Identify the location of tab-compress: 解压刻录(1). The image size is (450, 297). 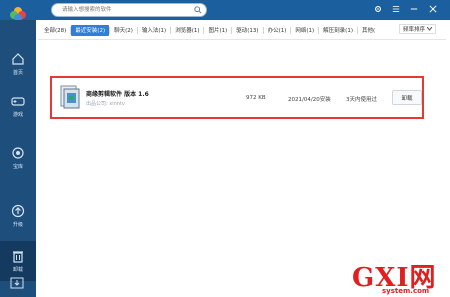
(338, 30).